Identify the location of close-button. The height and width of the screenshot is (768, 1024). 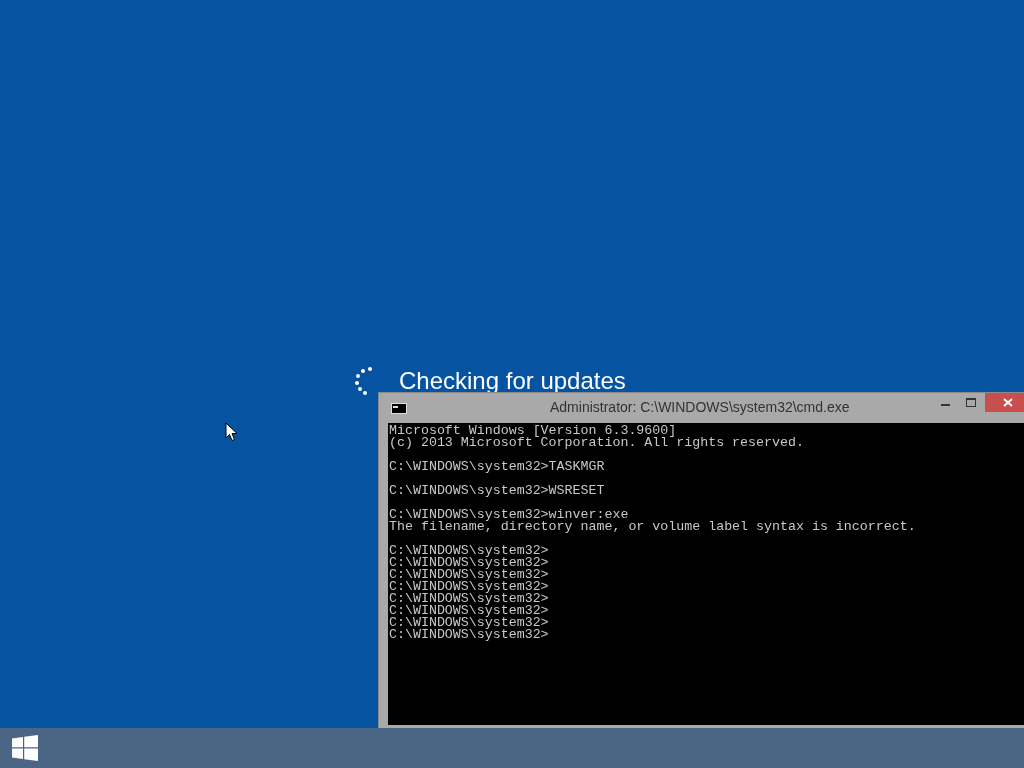
(1004, 402).